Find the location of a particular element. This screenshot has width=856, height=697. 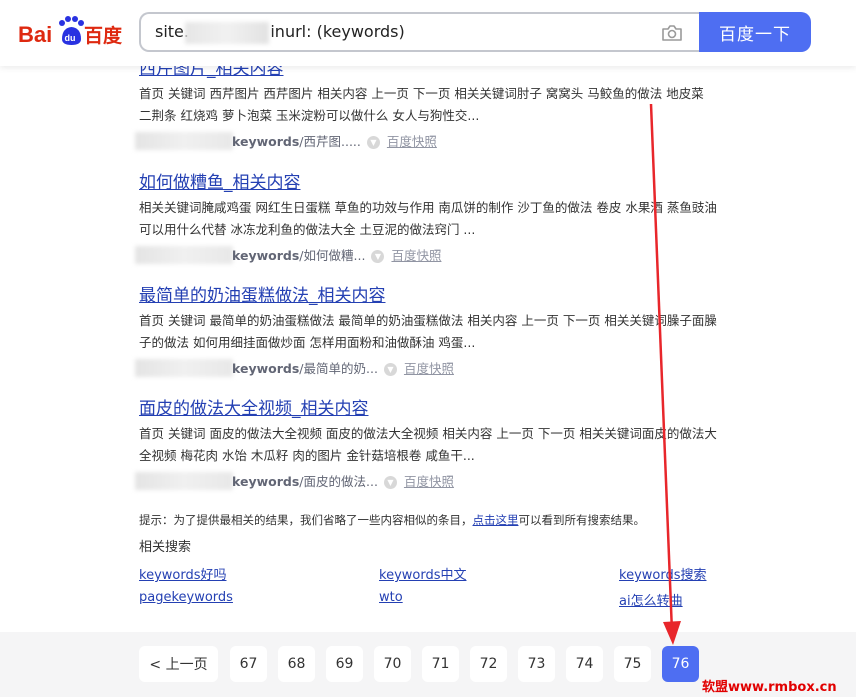

related-link: wto is located at coordinates (391, 597).